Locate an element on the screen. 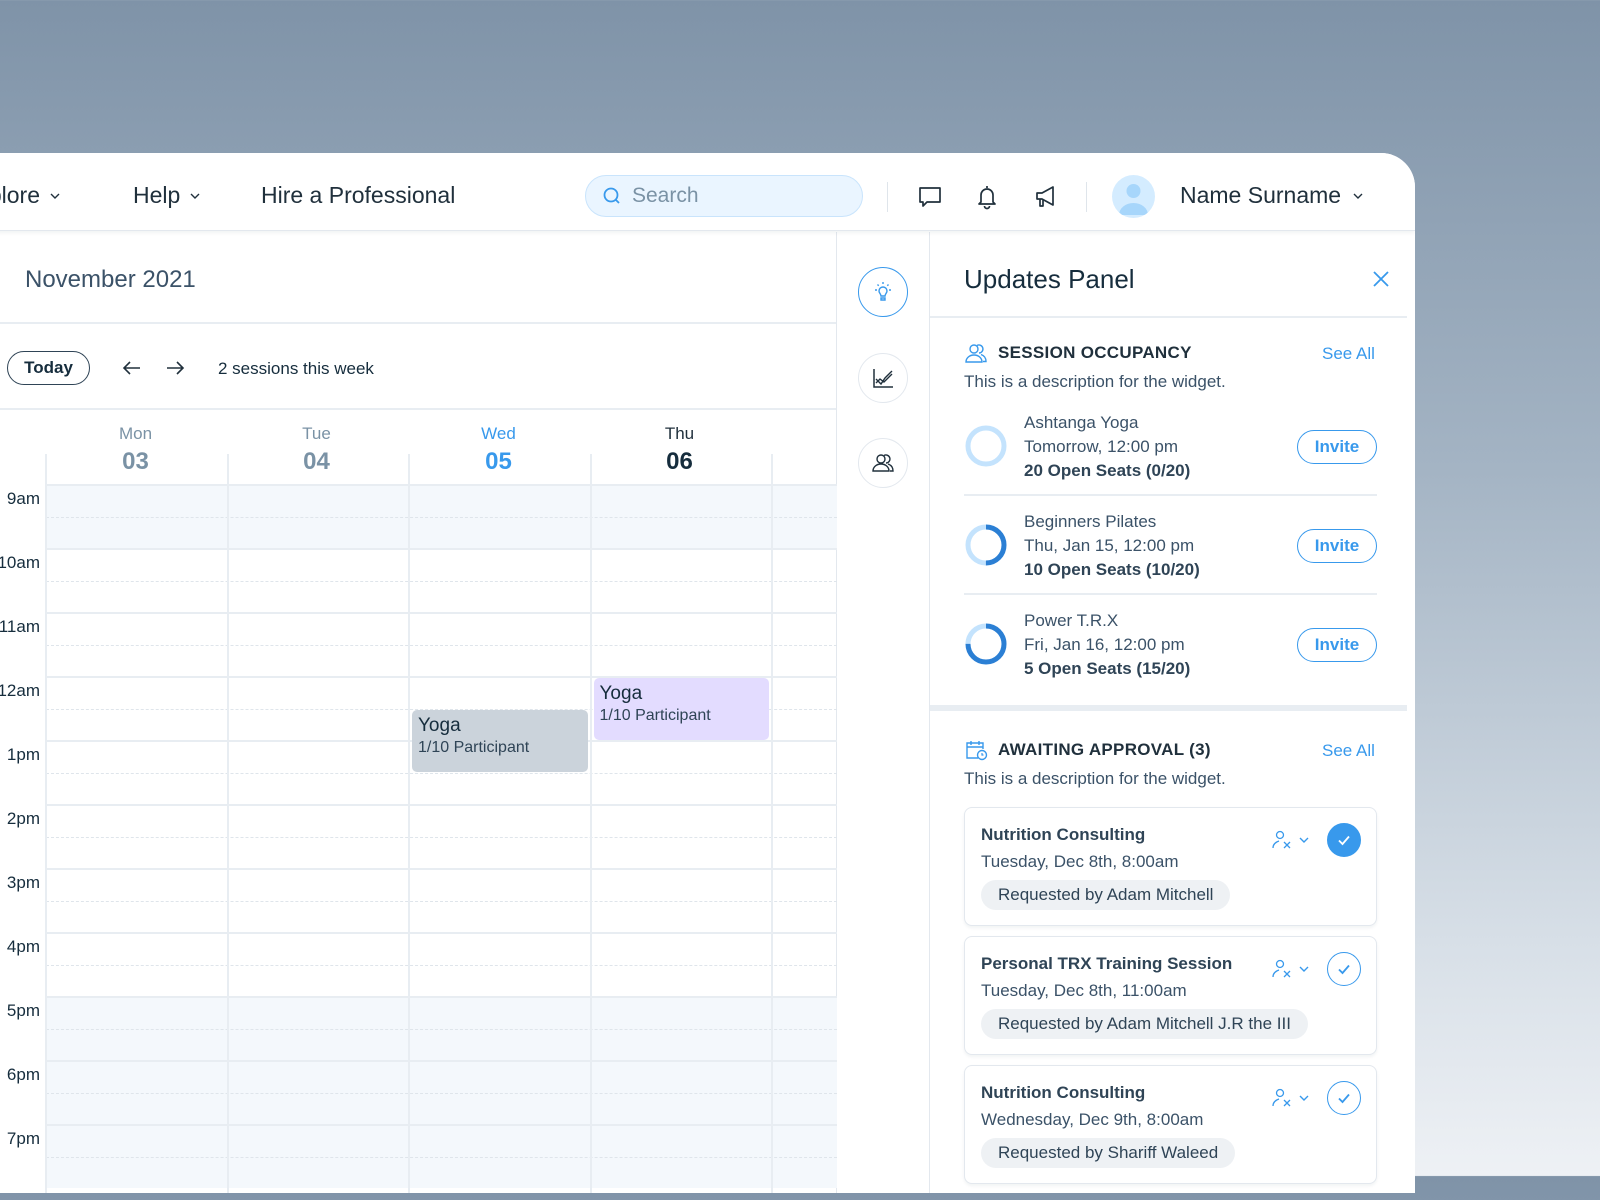 The image size is (1600, 1200). day-header-wed: Wed 05 is located at coordinates (498, 450).